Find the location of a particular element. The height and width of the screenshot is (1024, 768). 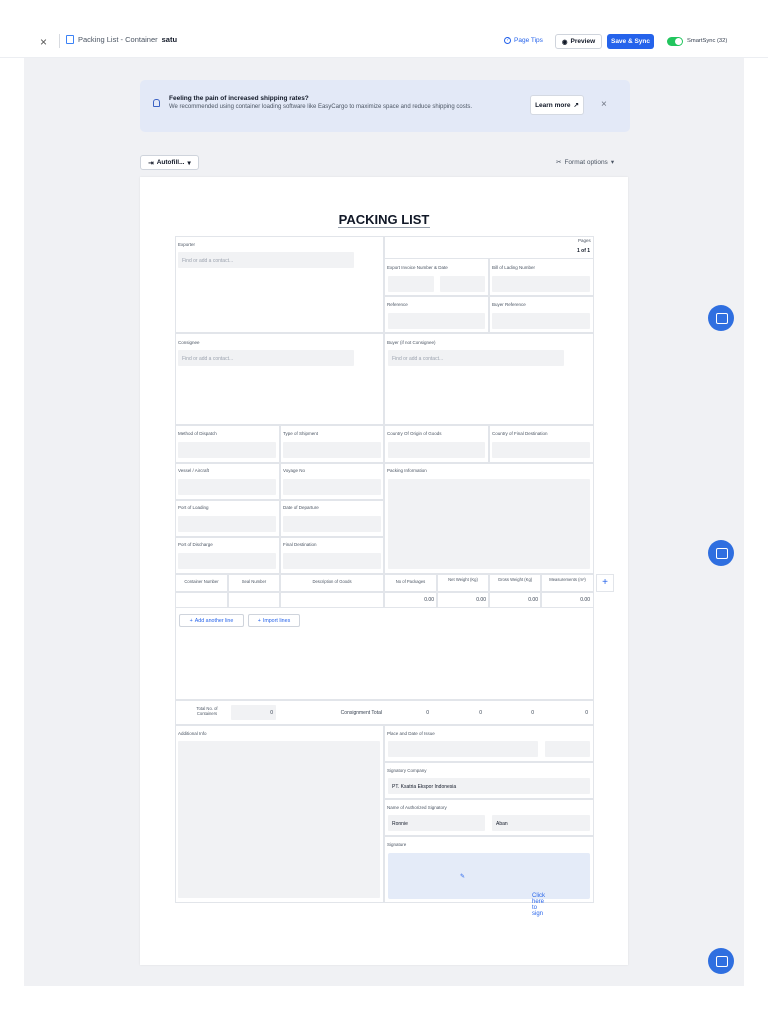

signatory-company-value: PT. Ksatria Ekspor Indonesia is located at coordinates (424, 787).